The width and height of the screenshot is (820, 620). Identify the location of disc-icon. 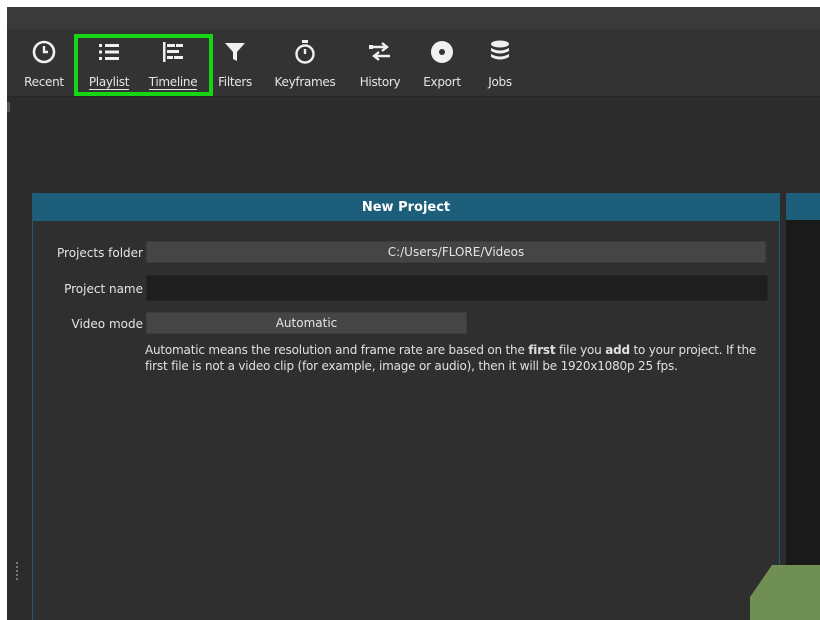
(442, 52).